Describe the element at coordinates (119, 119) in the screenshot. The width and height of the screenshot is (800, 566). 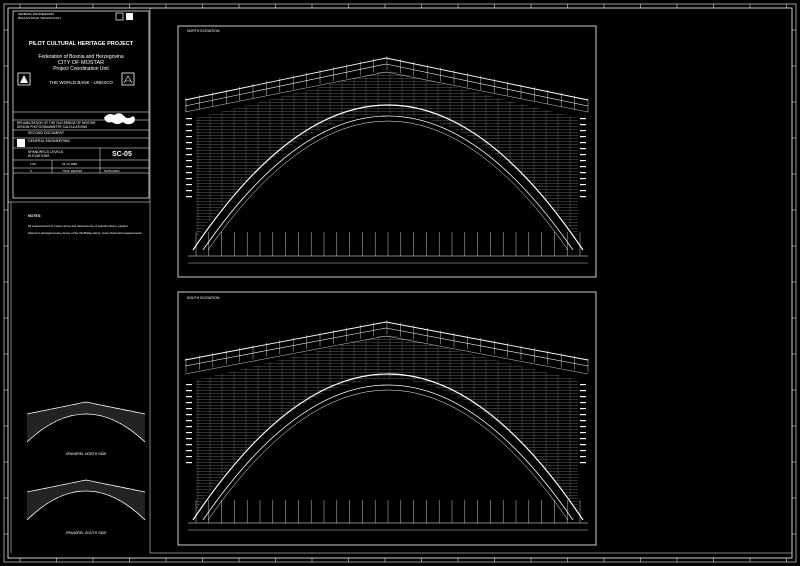
I see `map-sketch-icon` at that location.